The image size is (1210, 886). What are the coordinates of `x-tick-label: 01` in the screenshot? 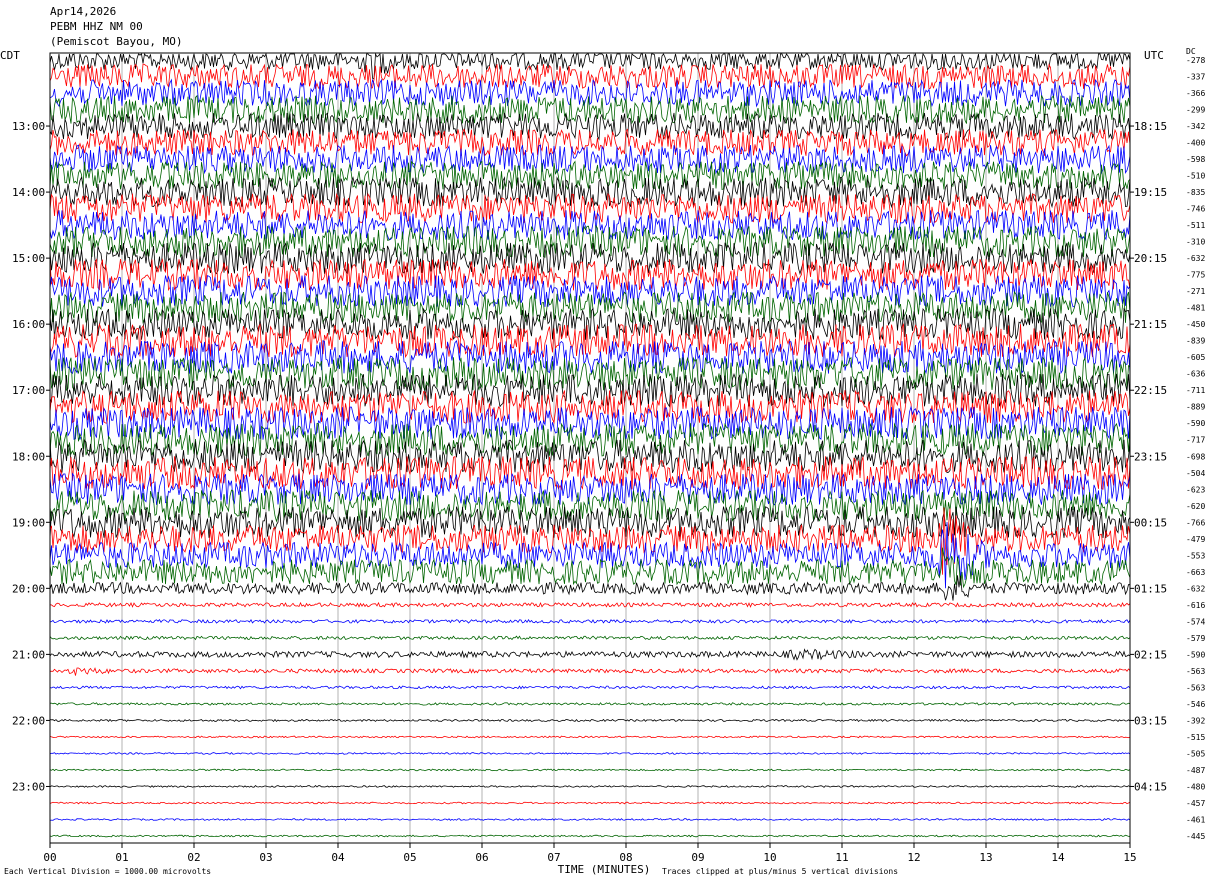 It's located at (121, 857).